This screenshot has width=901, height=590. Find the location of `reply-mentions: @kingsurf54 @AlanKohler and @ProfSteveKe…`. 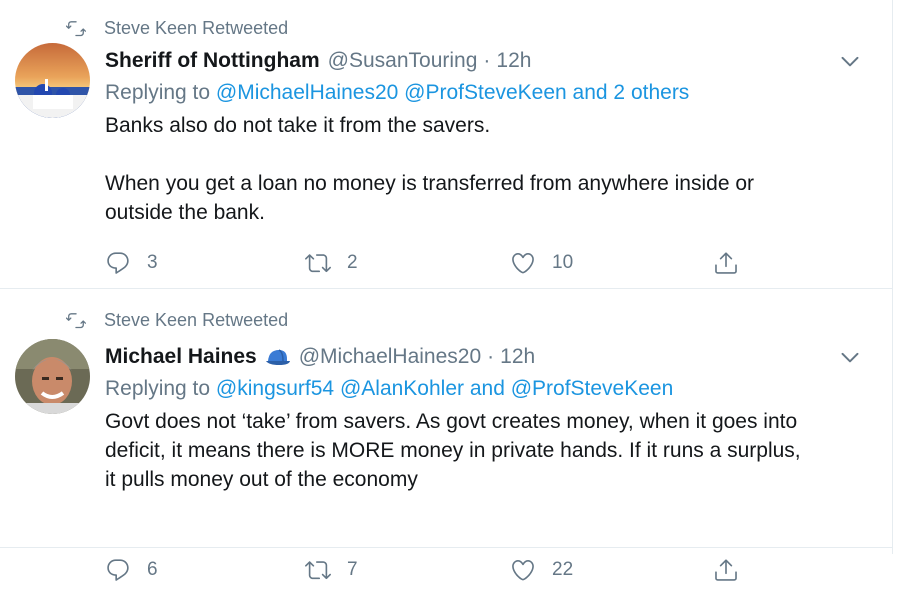

reply-mentions: @kingsurf54 @AlanKohler and @ProfSteveKe… is located at coordinates (444, 388).